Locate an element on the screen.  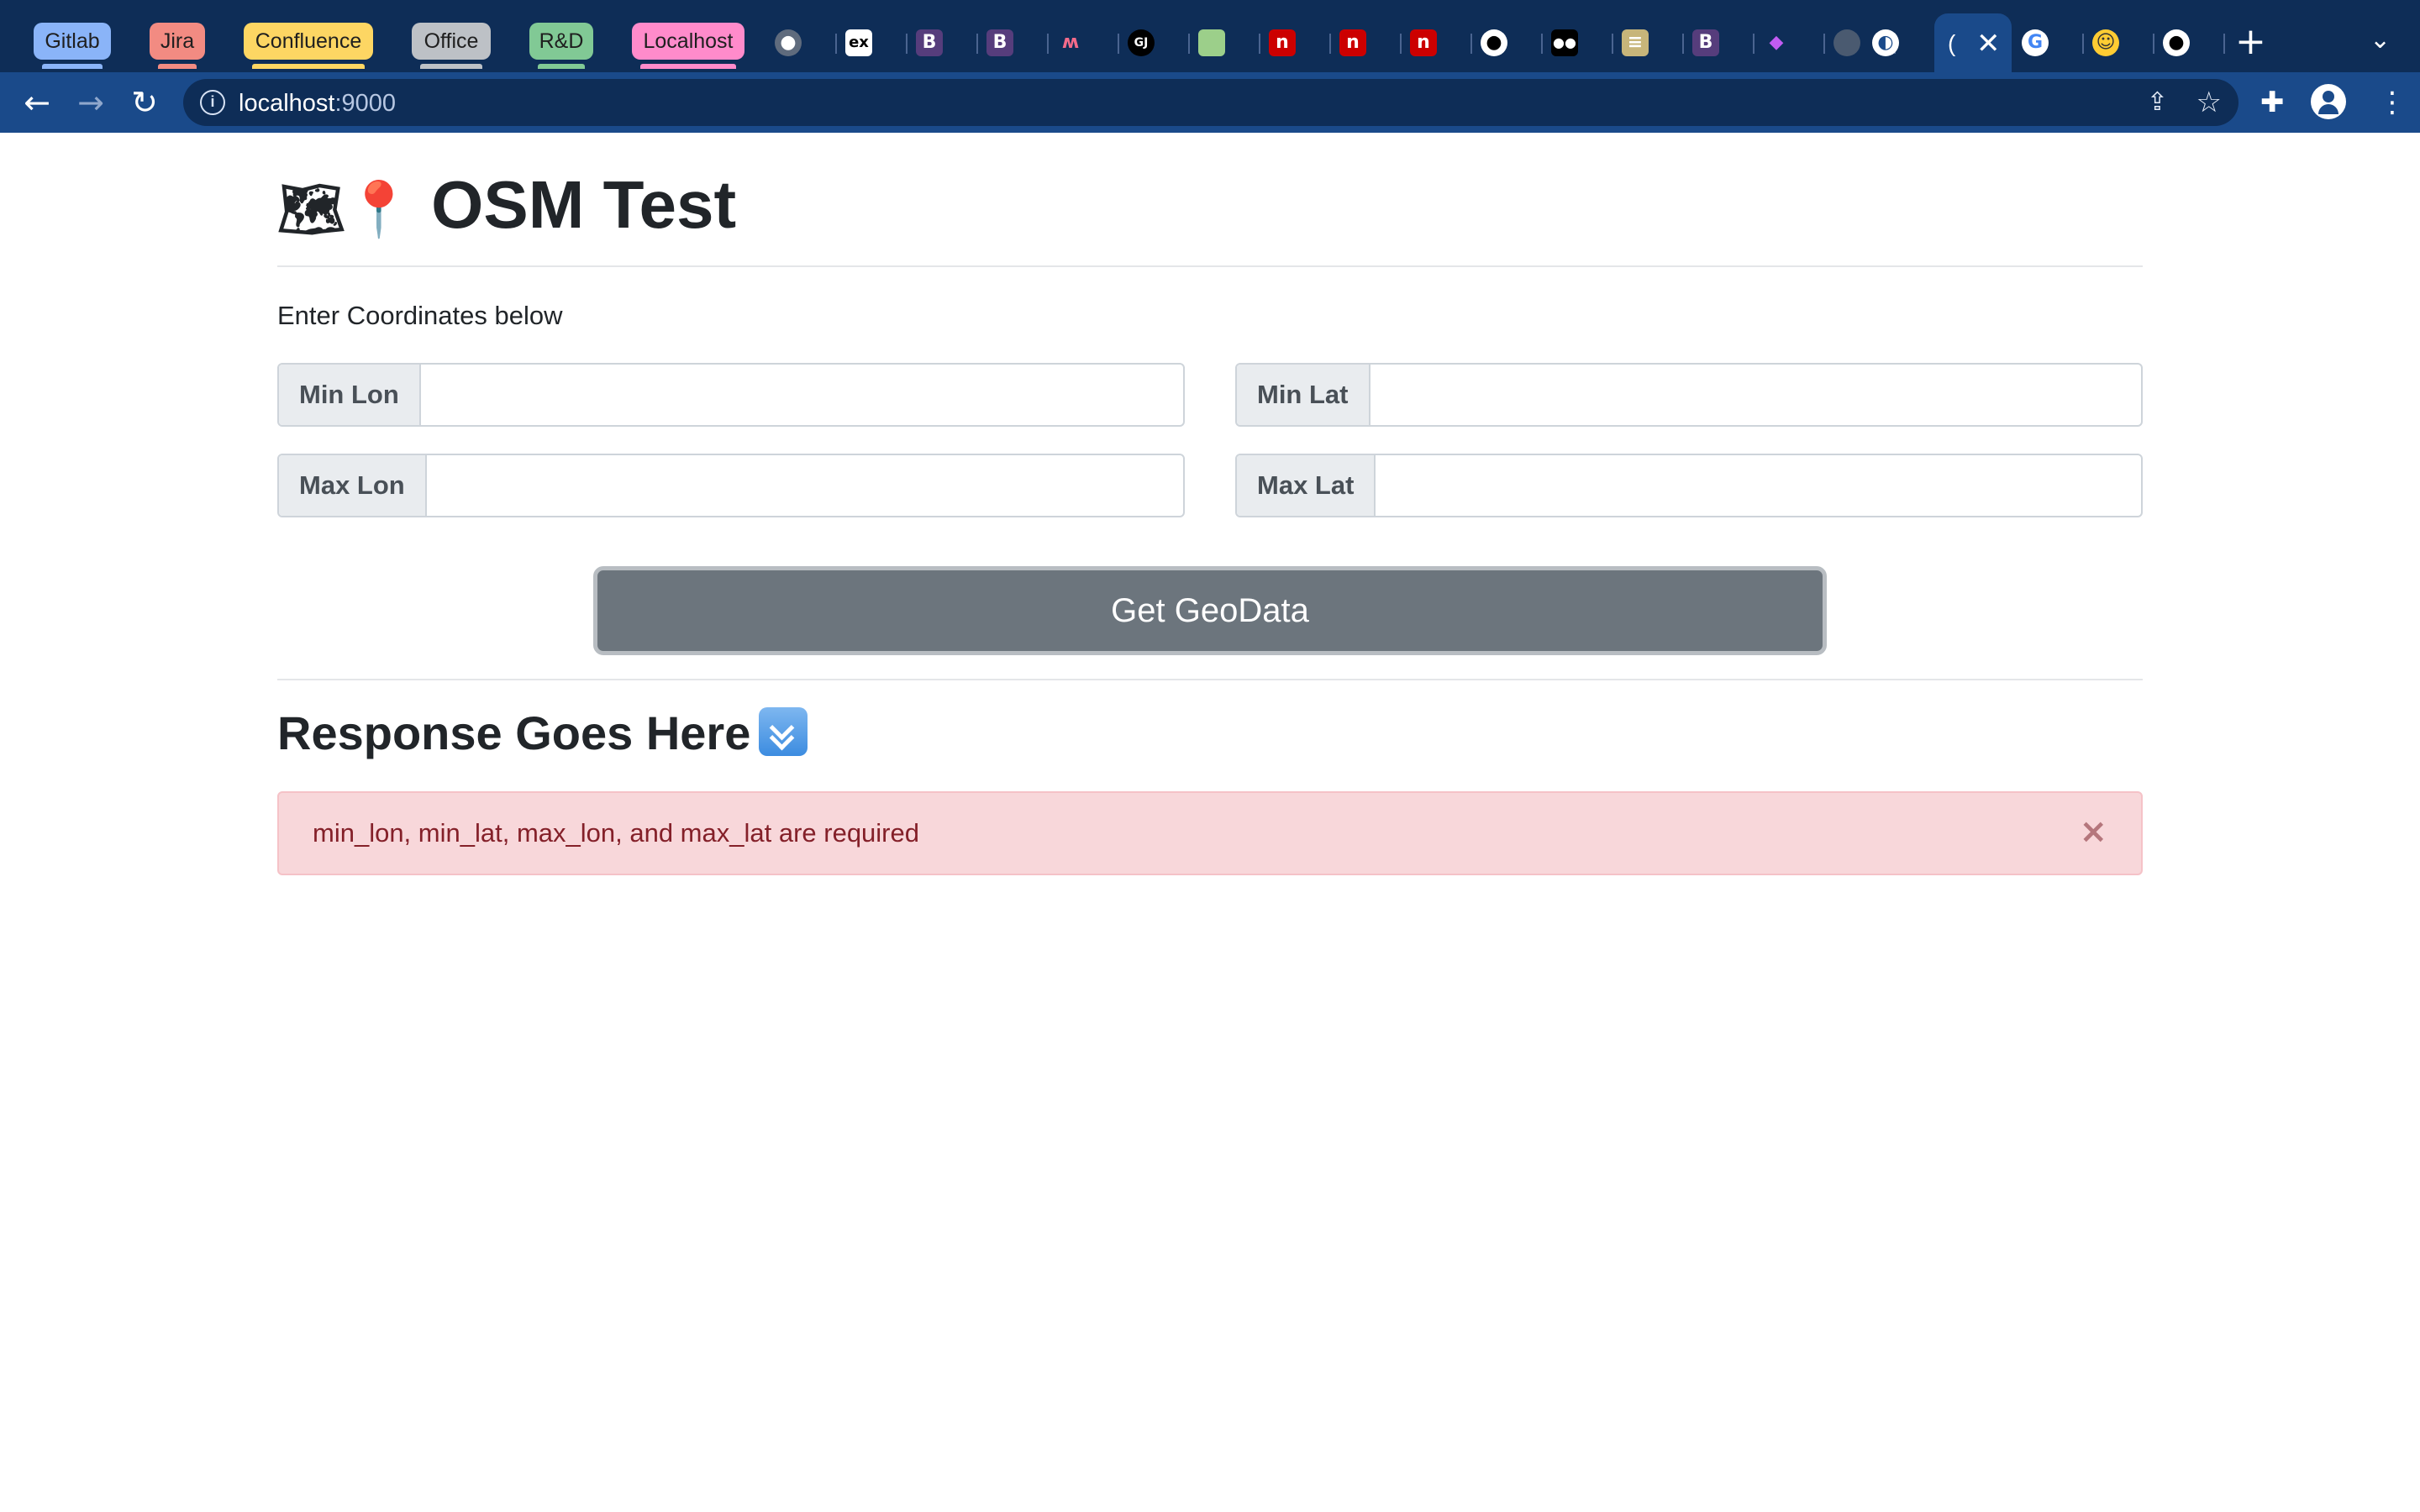
browser-tab: ≡ is located at coordinates (1649, 43).